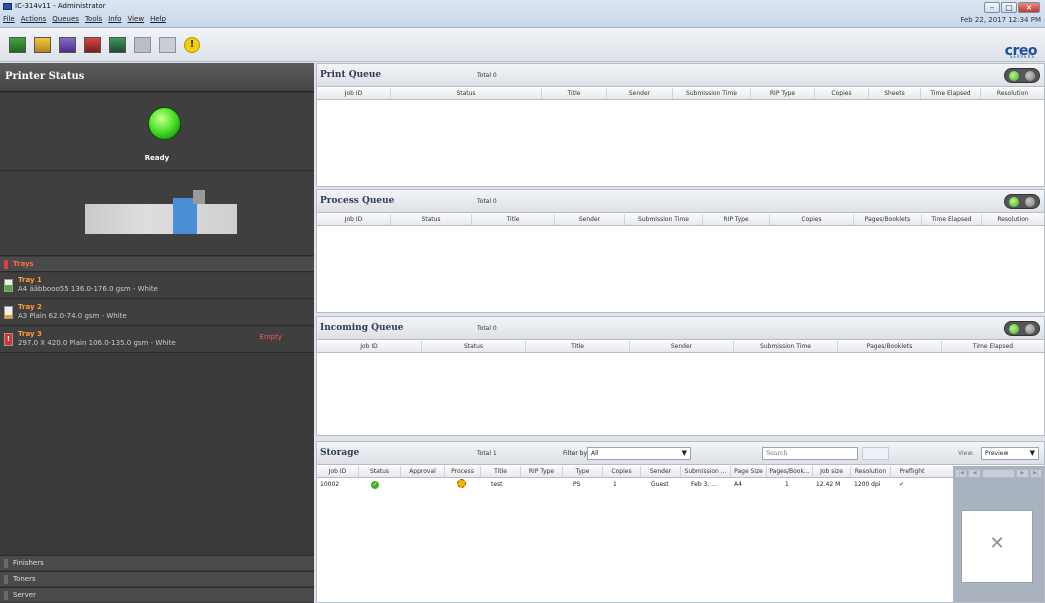 This screenshot has height=603, width=1045. Describe the element at coordinates (167, 45) in the screenshot. I see `job-center-icon` at that location.